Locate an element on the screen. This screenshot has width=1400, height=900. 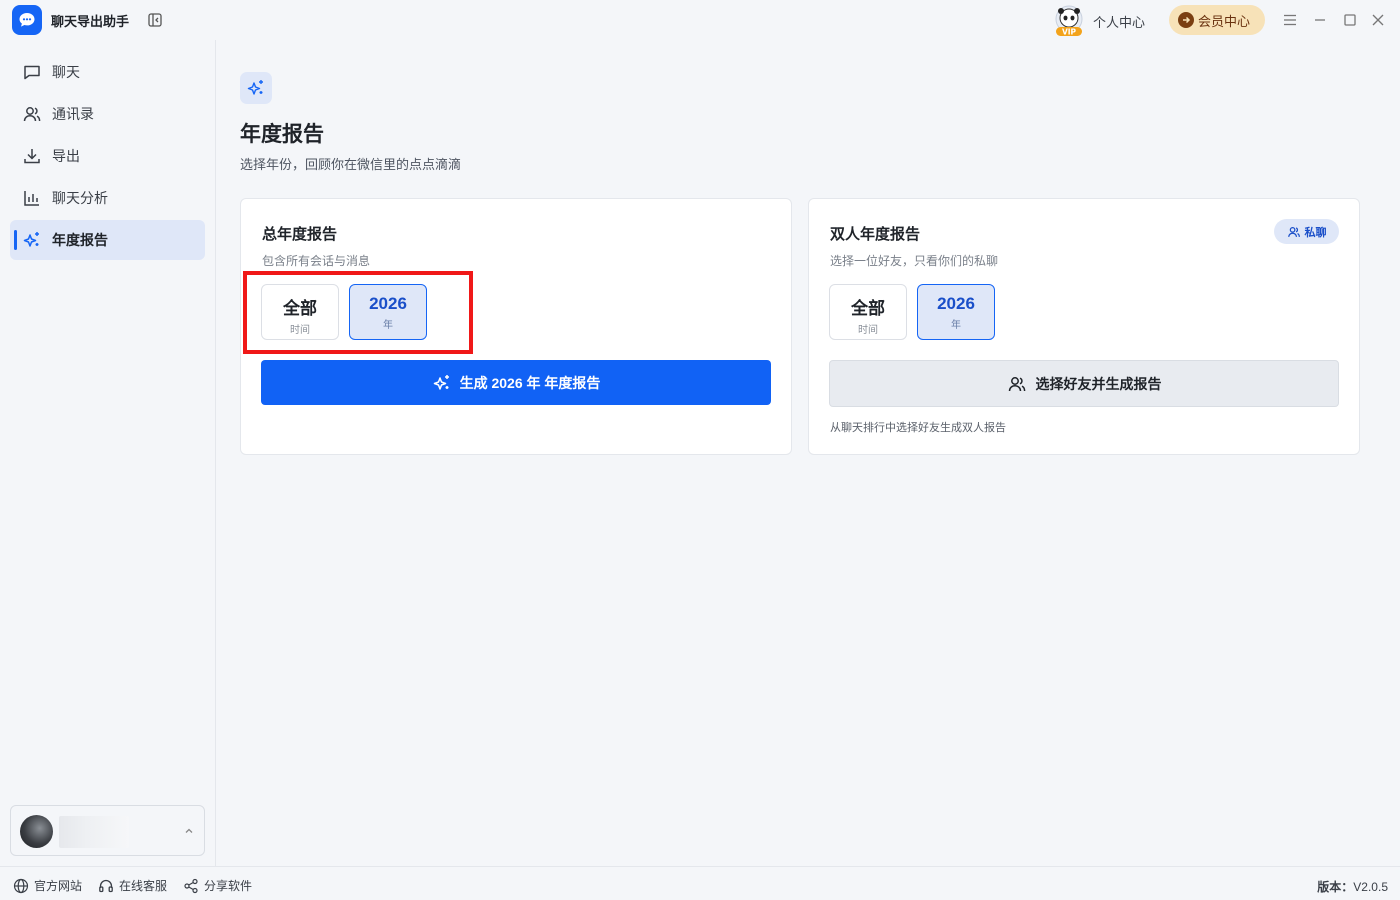
user-profile-card is located at coordinates (107, 830).